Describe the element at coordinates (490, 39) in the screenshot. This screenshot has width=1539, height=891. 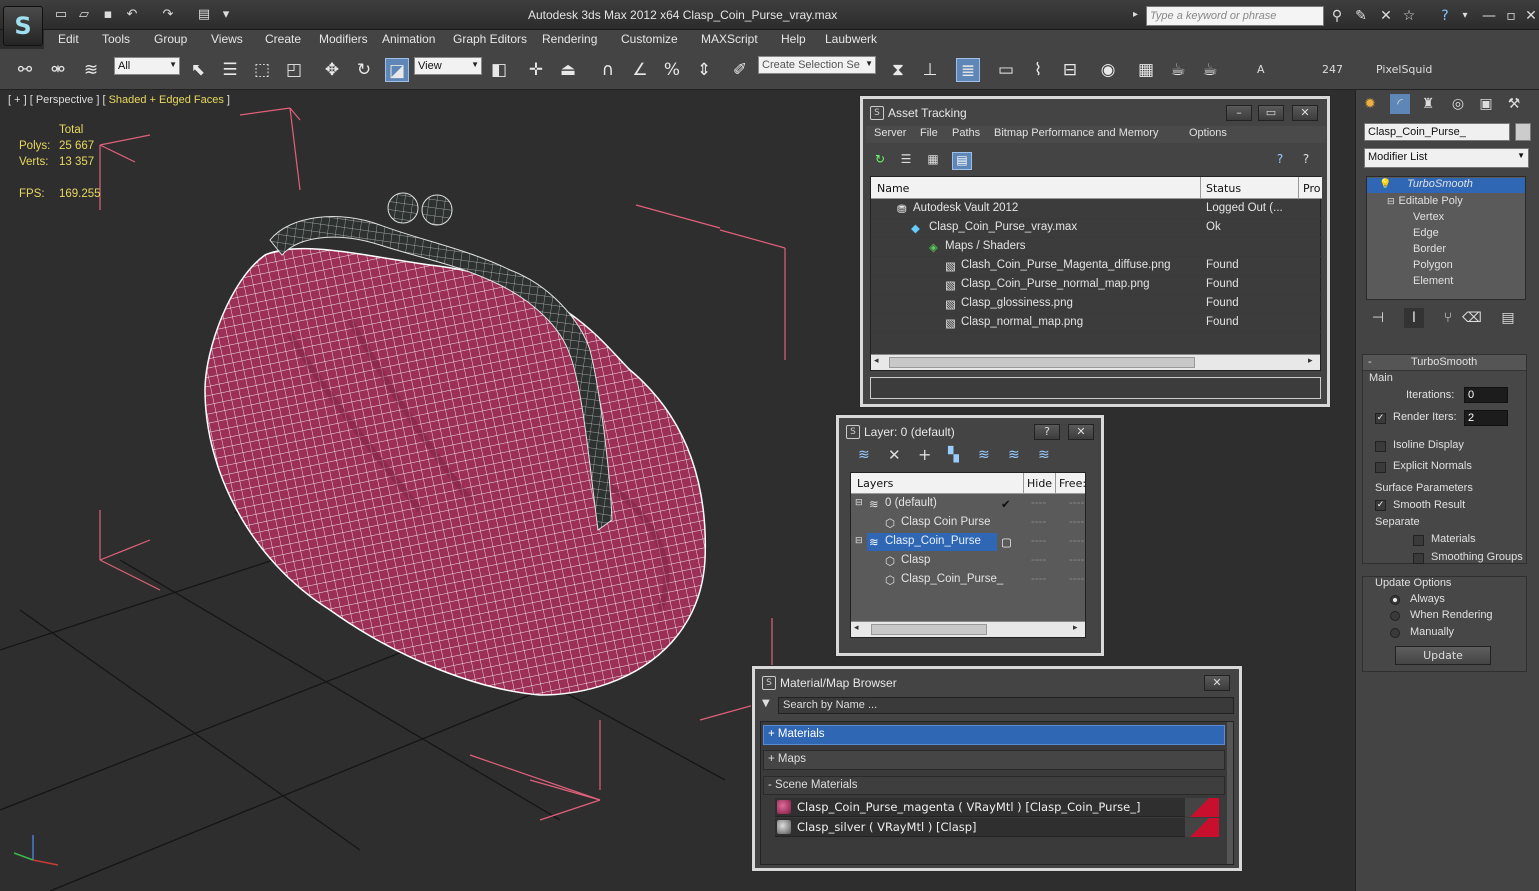
I see `menu-graph-editors: Graph Editors` at that location.